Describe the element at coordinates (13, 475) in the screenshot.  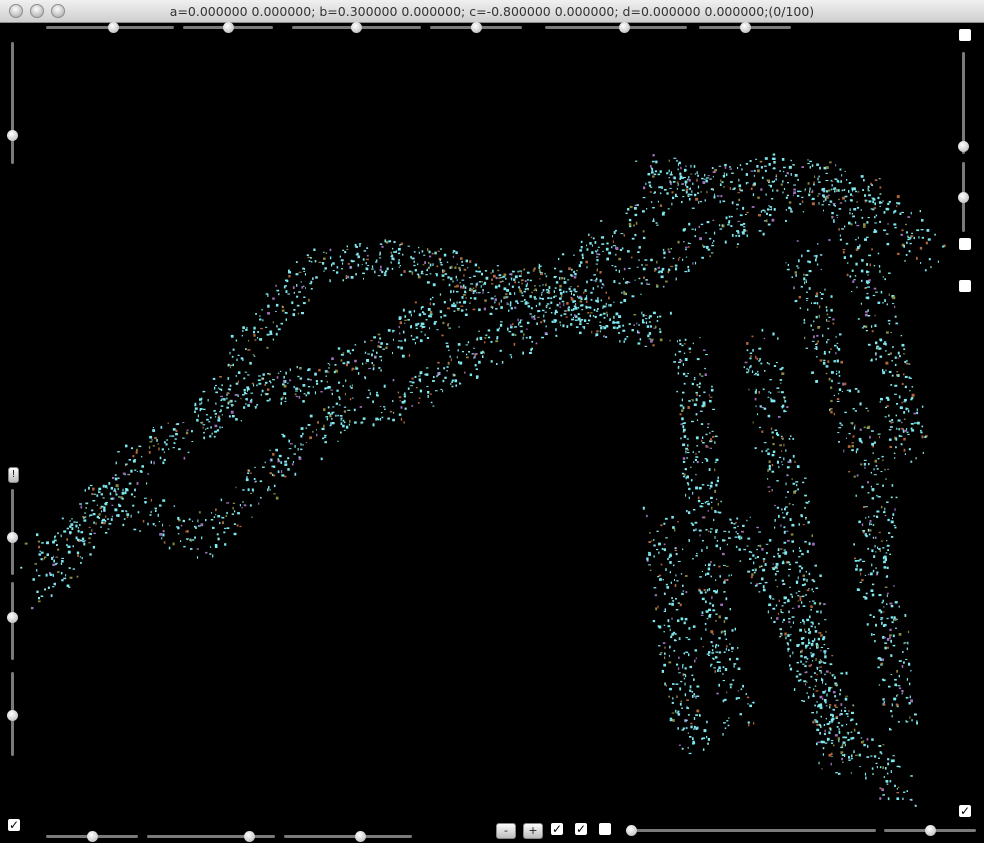
I see `info-button: !` at that location.